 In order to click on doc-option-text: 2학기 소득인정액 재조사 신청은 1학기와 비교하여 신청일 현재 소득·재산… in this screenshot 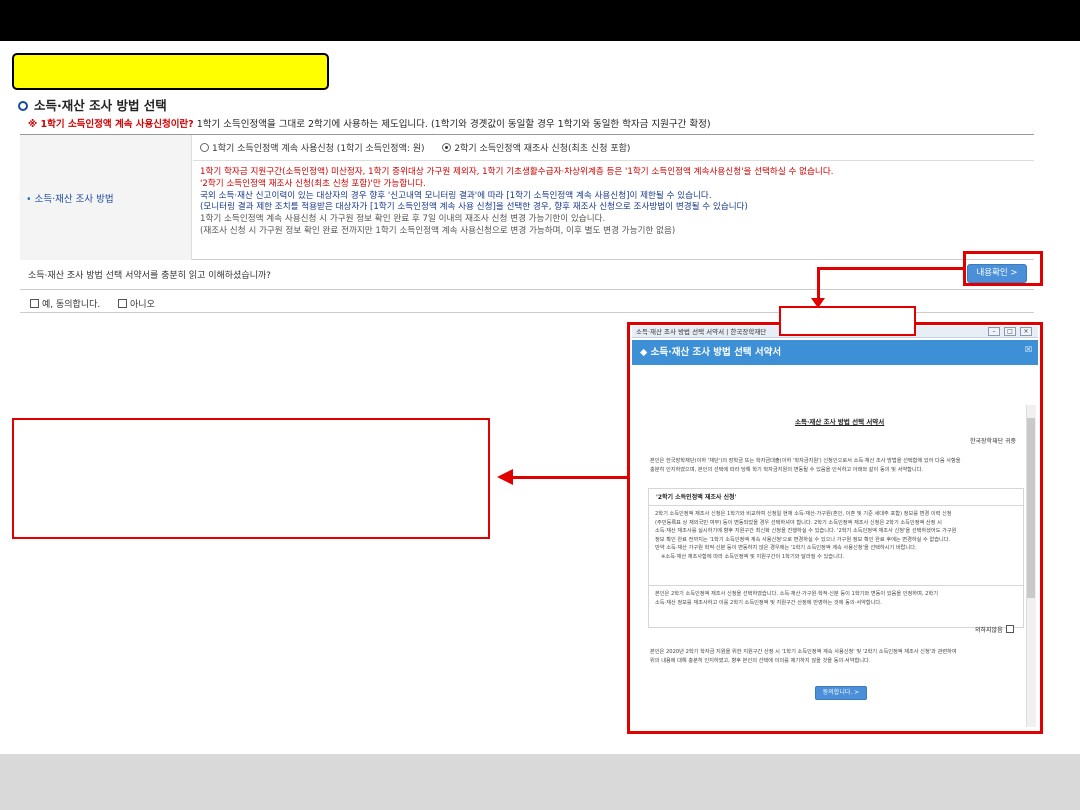, I will do `click(837, 536)`.